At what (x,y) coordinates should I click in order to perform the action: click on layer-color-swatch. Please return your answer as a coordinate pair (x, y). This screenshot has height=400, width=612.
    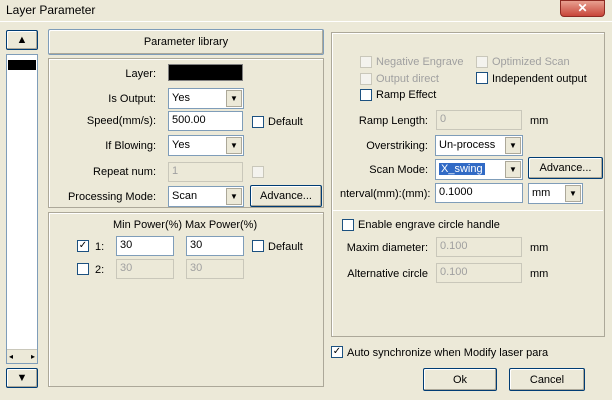
    Looking at the image, I should click on (205, 72).